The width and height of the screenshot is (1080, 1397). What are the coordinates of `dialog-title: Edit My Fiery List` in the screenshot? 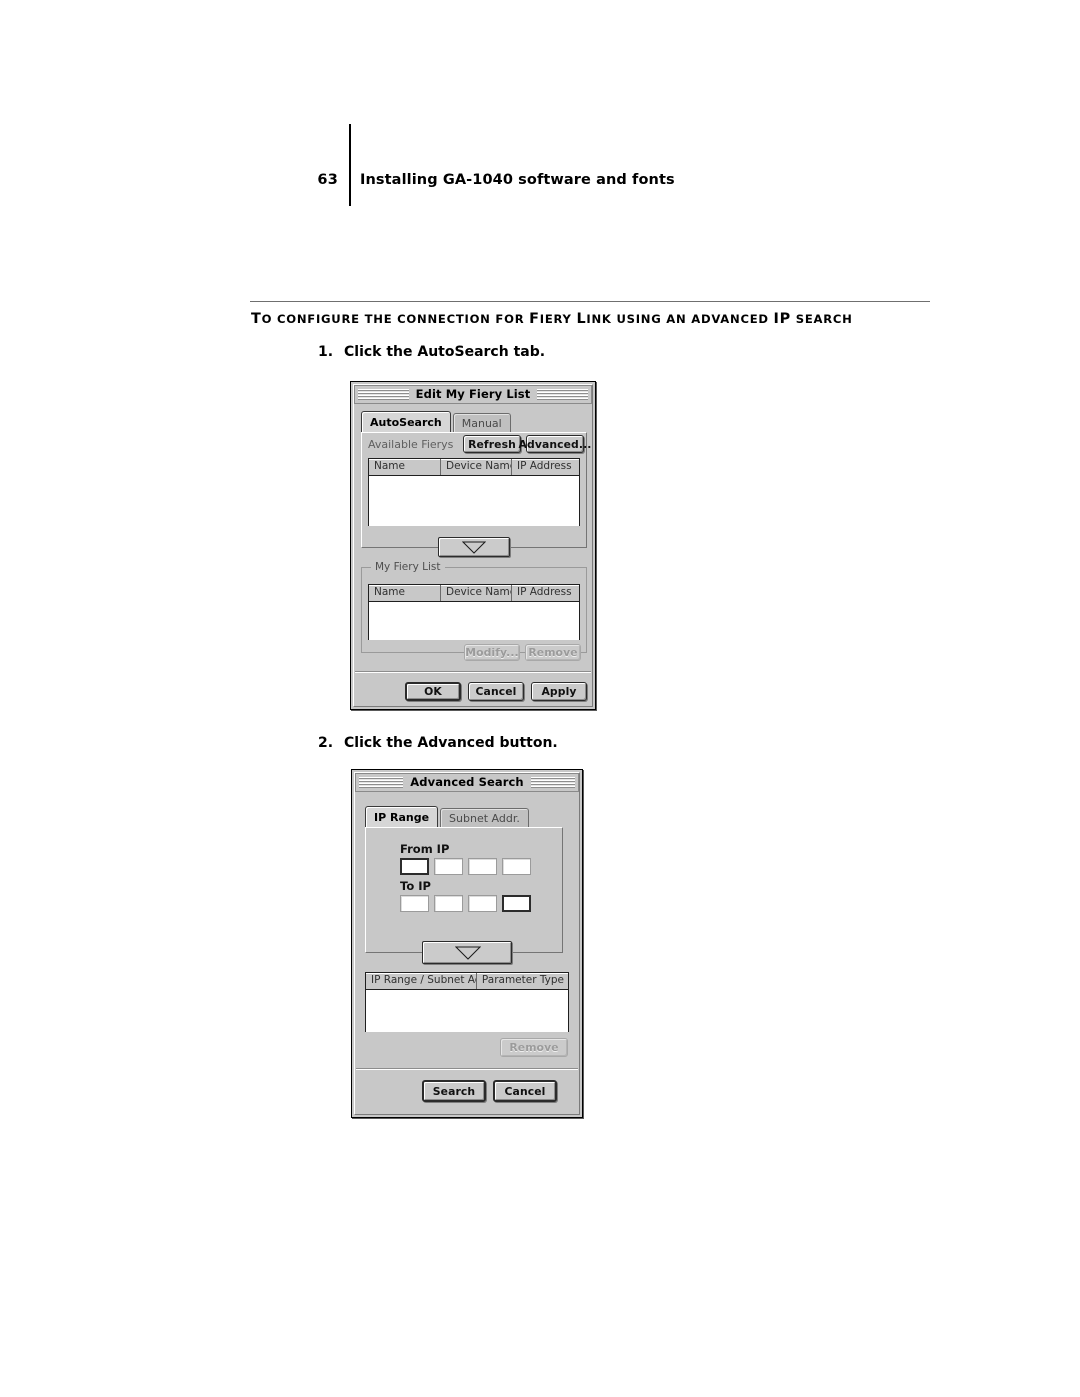 It's located at (473, 394).